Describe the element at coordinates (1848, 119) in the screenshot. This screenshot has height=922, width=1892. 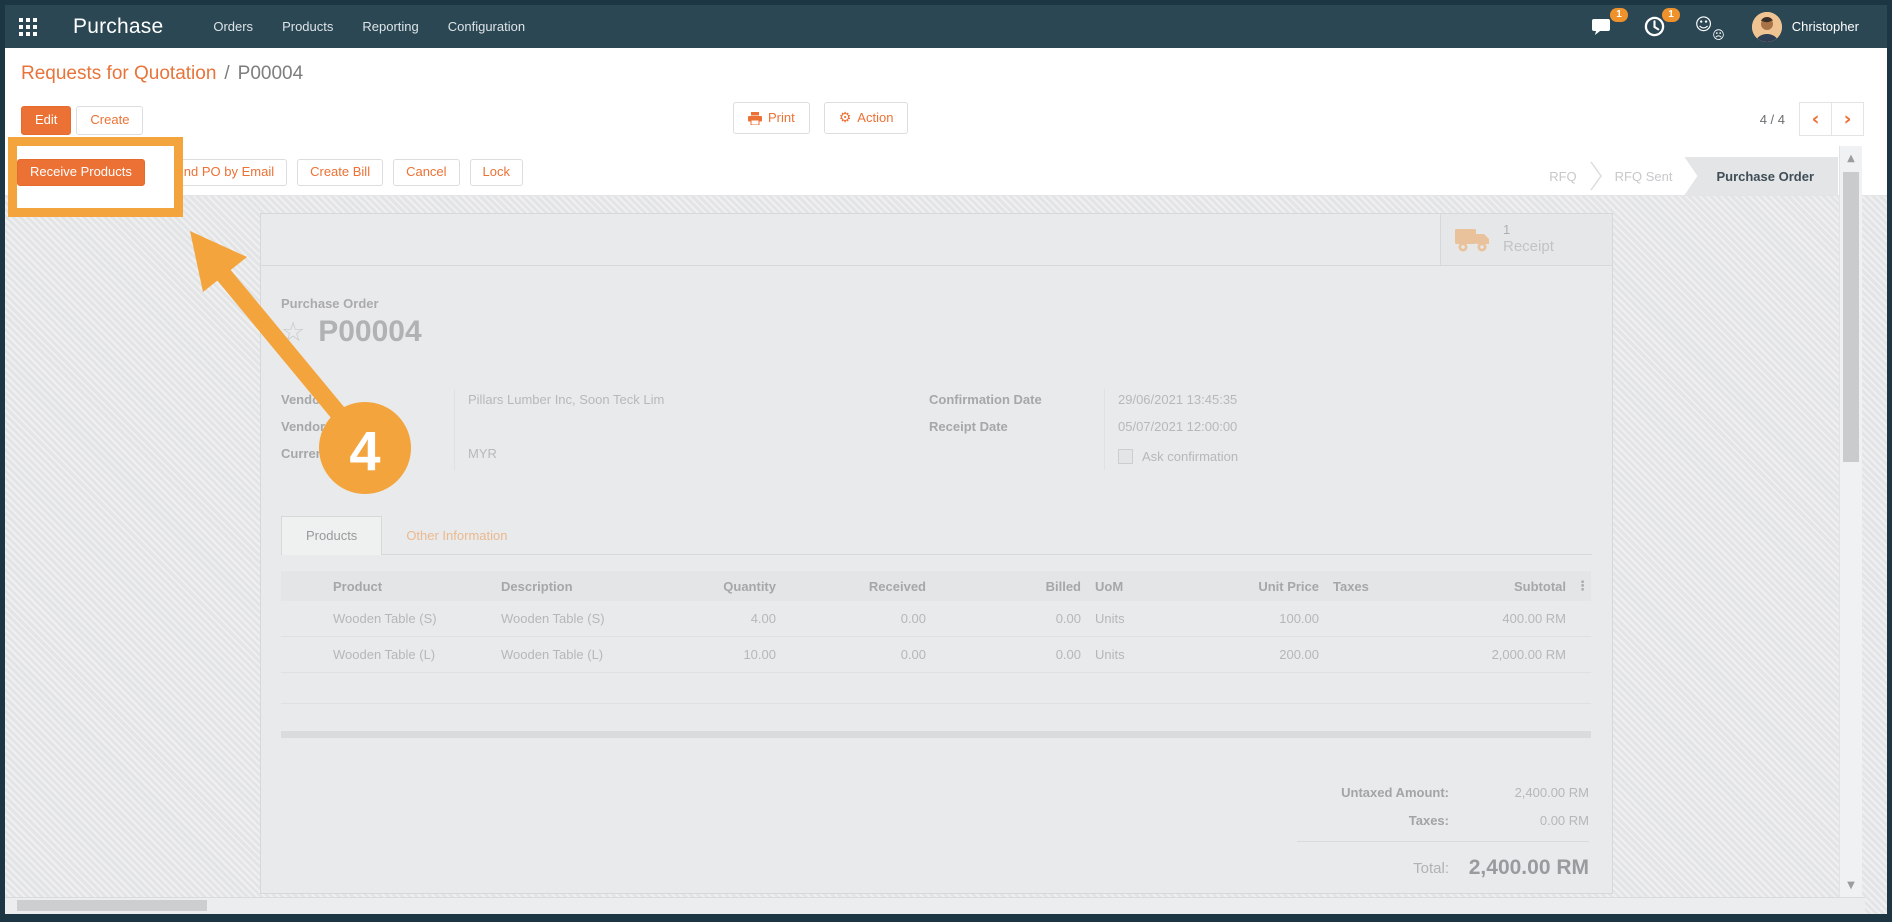
I see `pager-next-button: ›` at that location.